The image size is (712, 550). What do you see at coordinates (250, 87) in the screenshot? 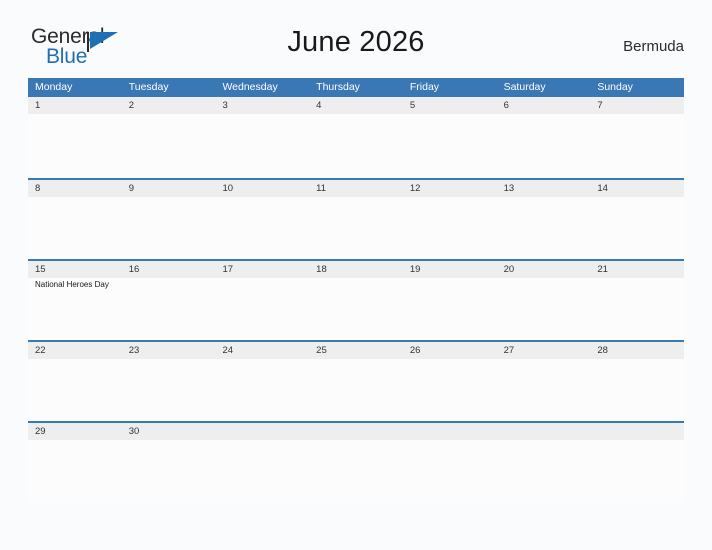
I see `weekday-wednesday: Wednesday` at bounding box center [250, 87].